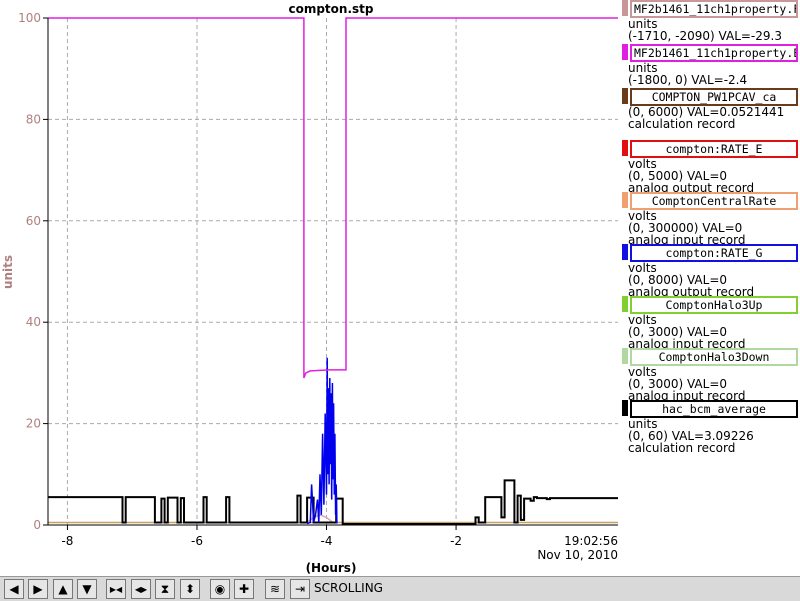  What do you see at coordinates (577, 555) in the screenshot?
I see `date-label: Nov 10, 2010` at bounding box center [577, 555].